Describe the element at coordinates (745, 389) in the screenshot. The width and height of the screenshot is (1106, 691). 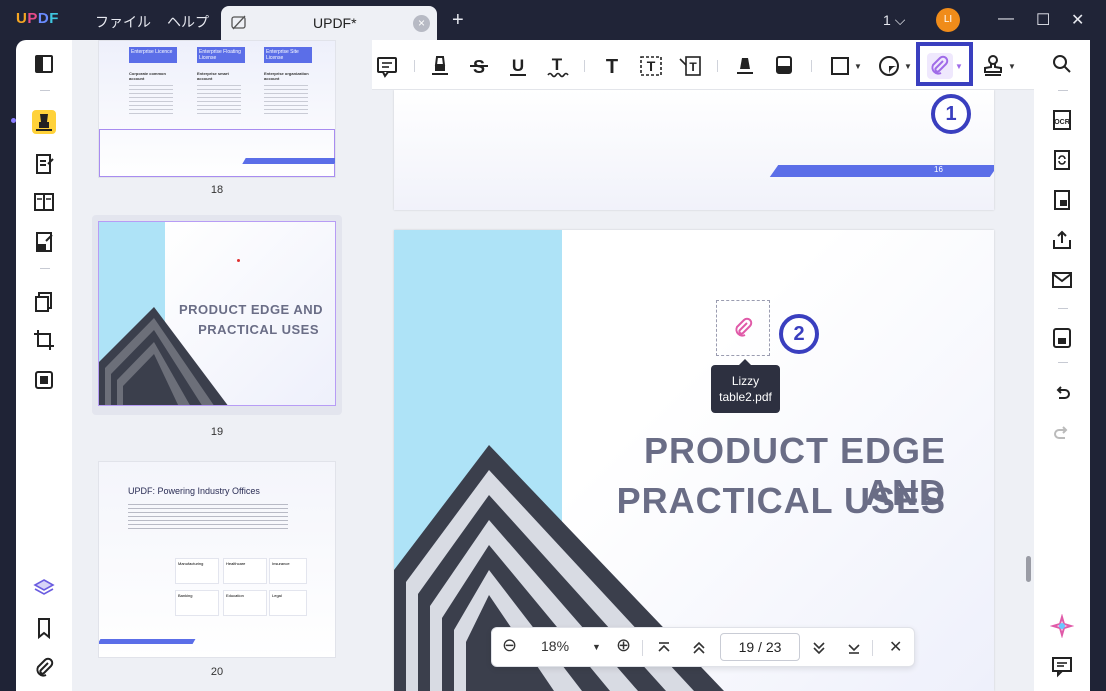
I see `attachment-tooltip: Lizzy table2.pdf` at that location.